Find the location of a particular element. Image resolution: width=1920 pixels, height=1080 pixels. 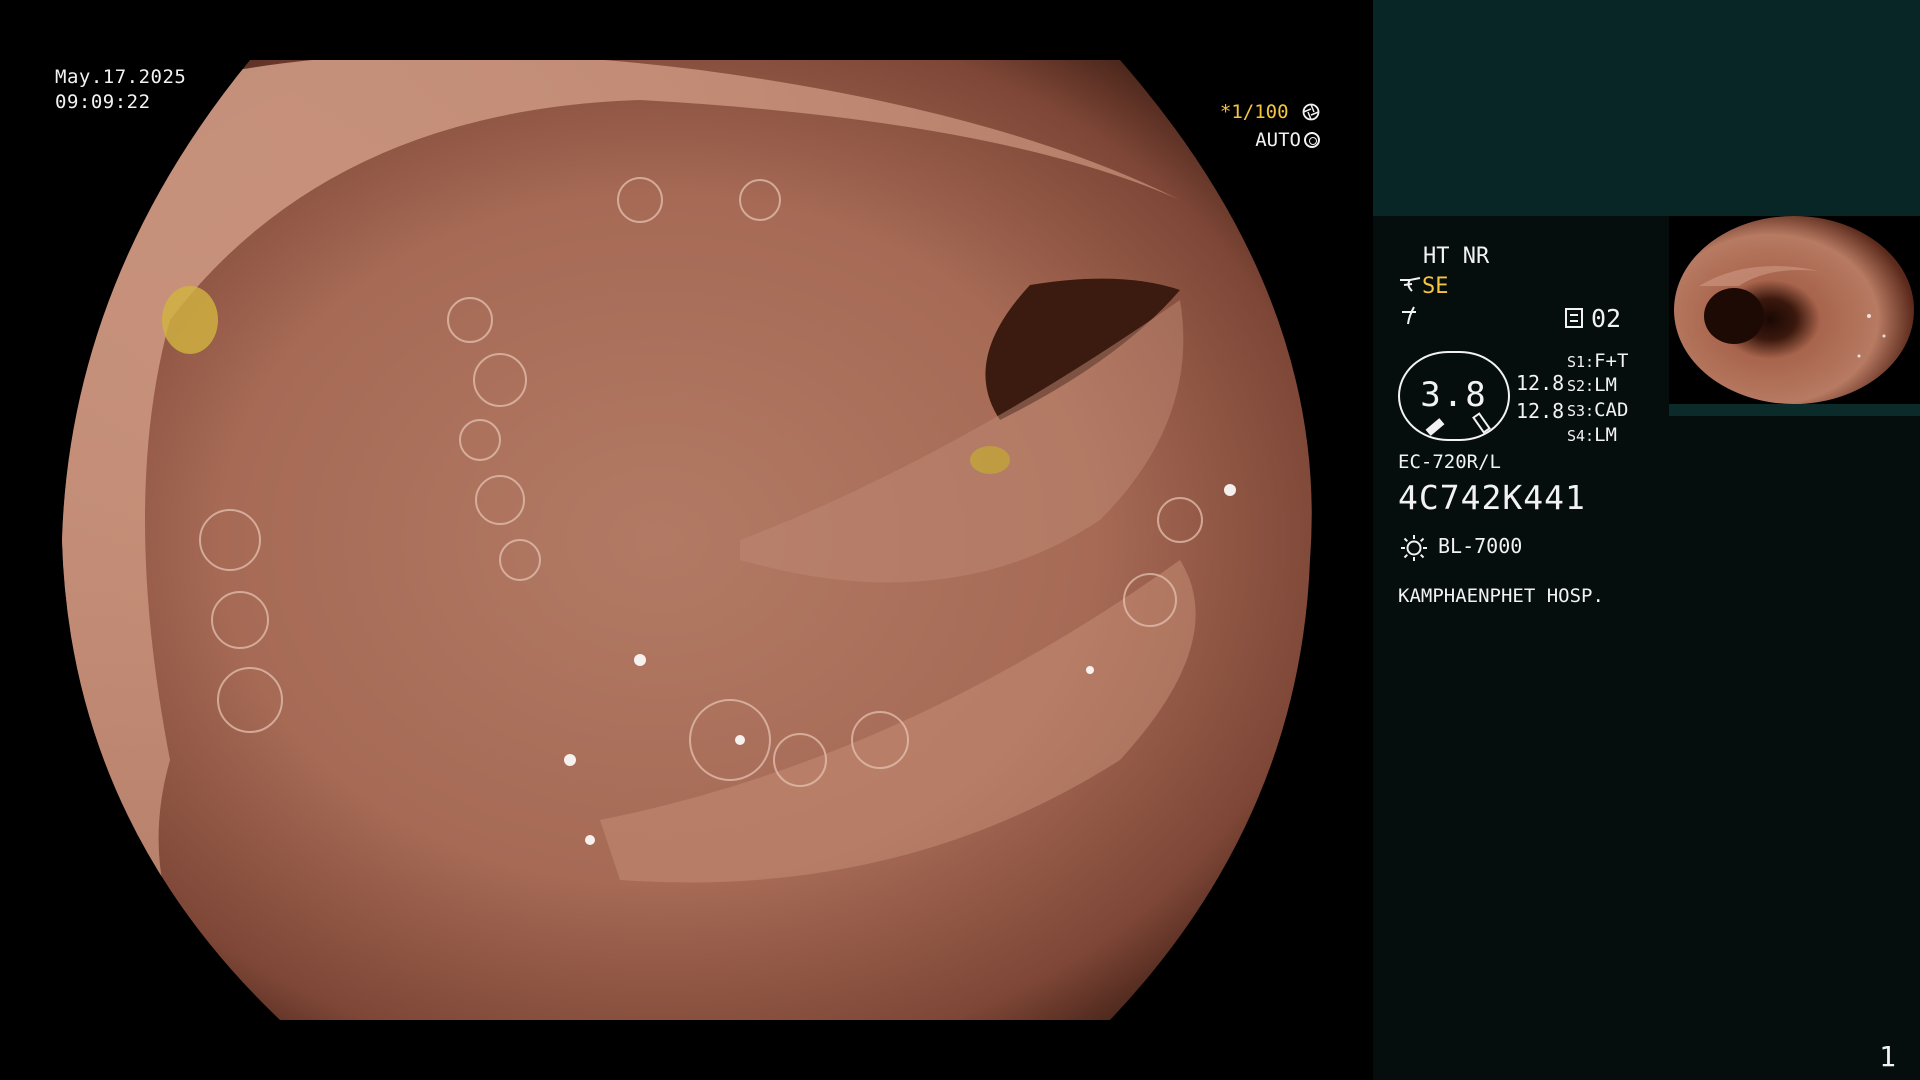

date-text: May.17.2025 is located at coordinates (121, 77).